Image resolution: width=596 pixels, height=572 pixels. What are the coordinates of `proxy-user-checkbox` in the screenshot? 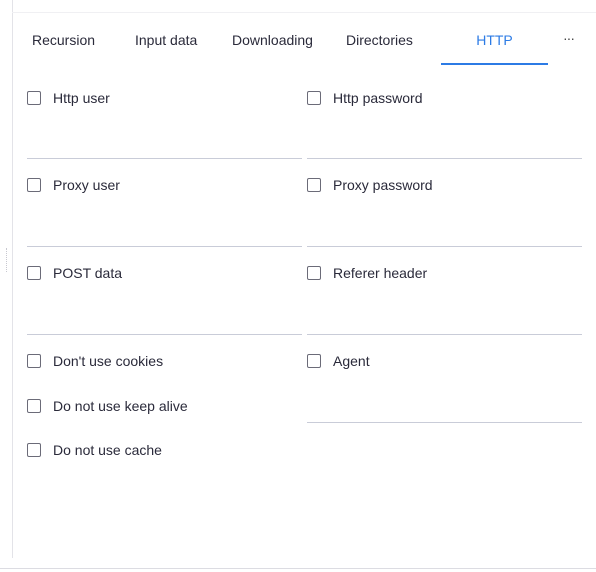 It's located at (34, 185).